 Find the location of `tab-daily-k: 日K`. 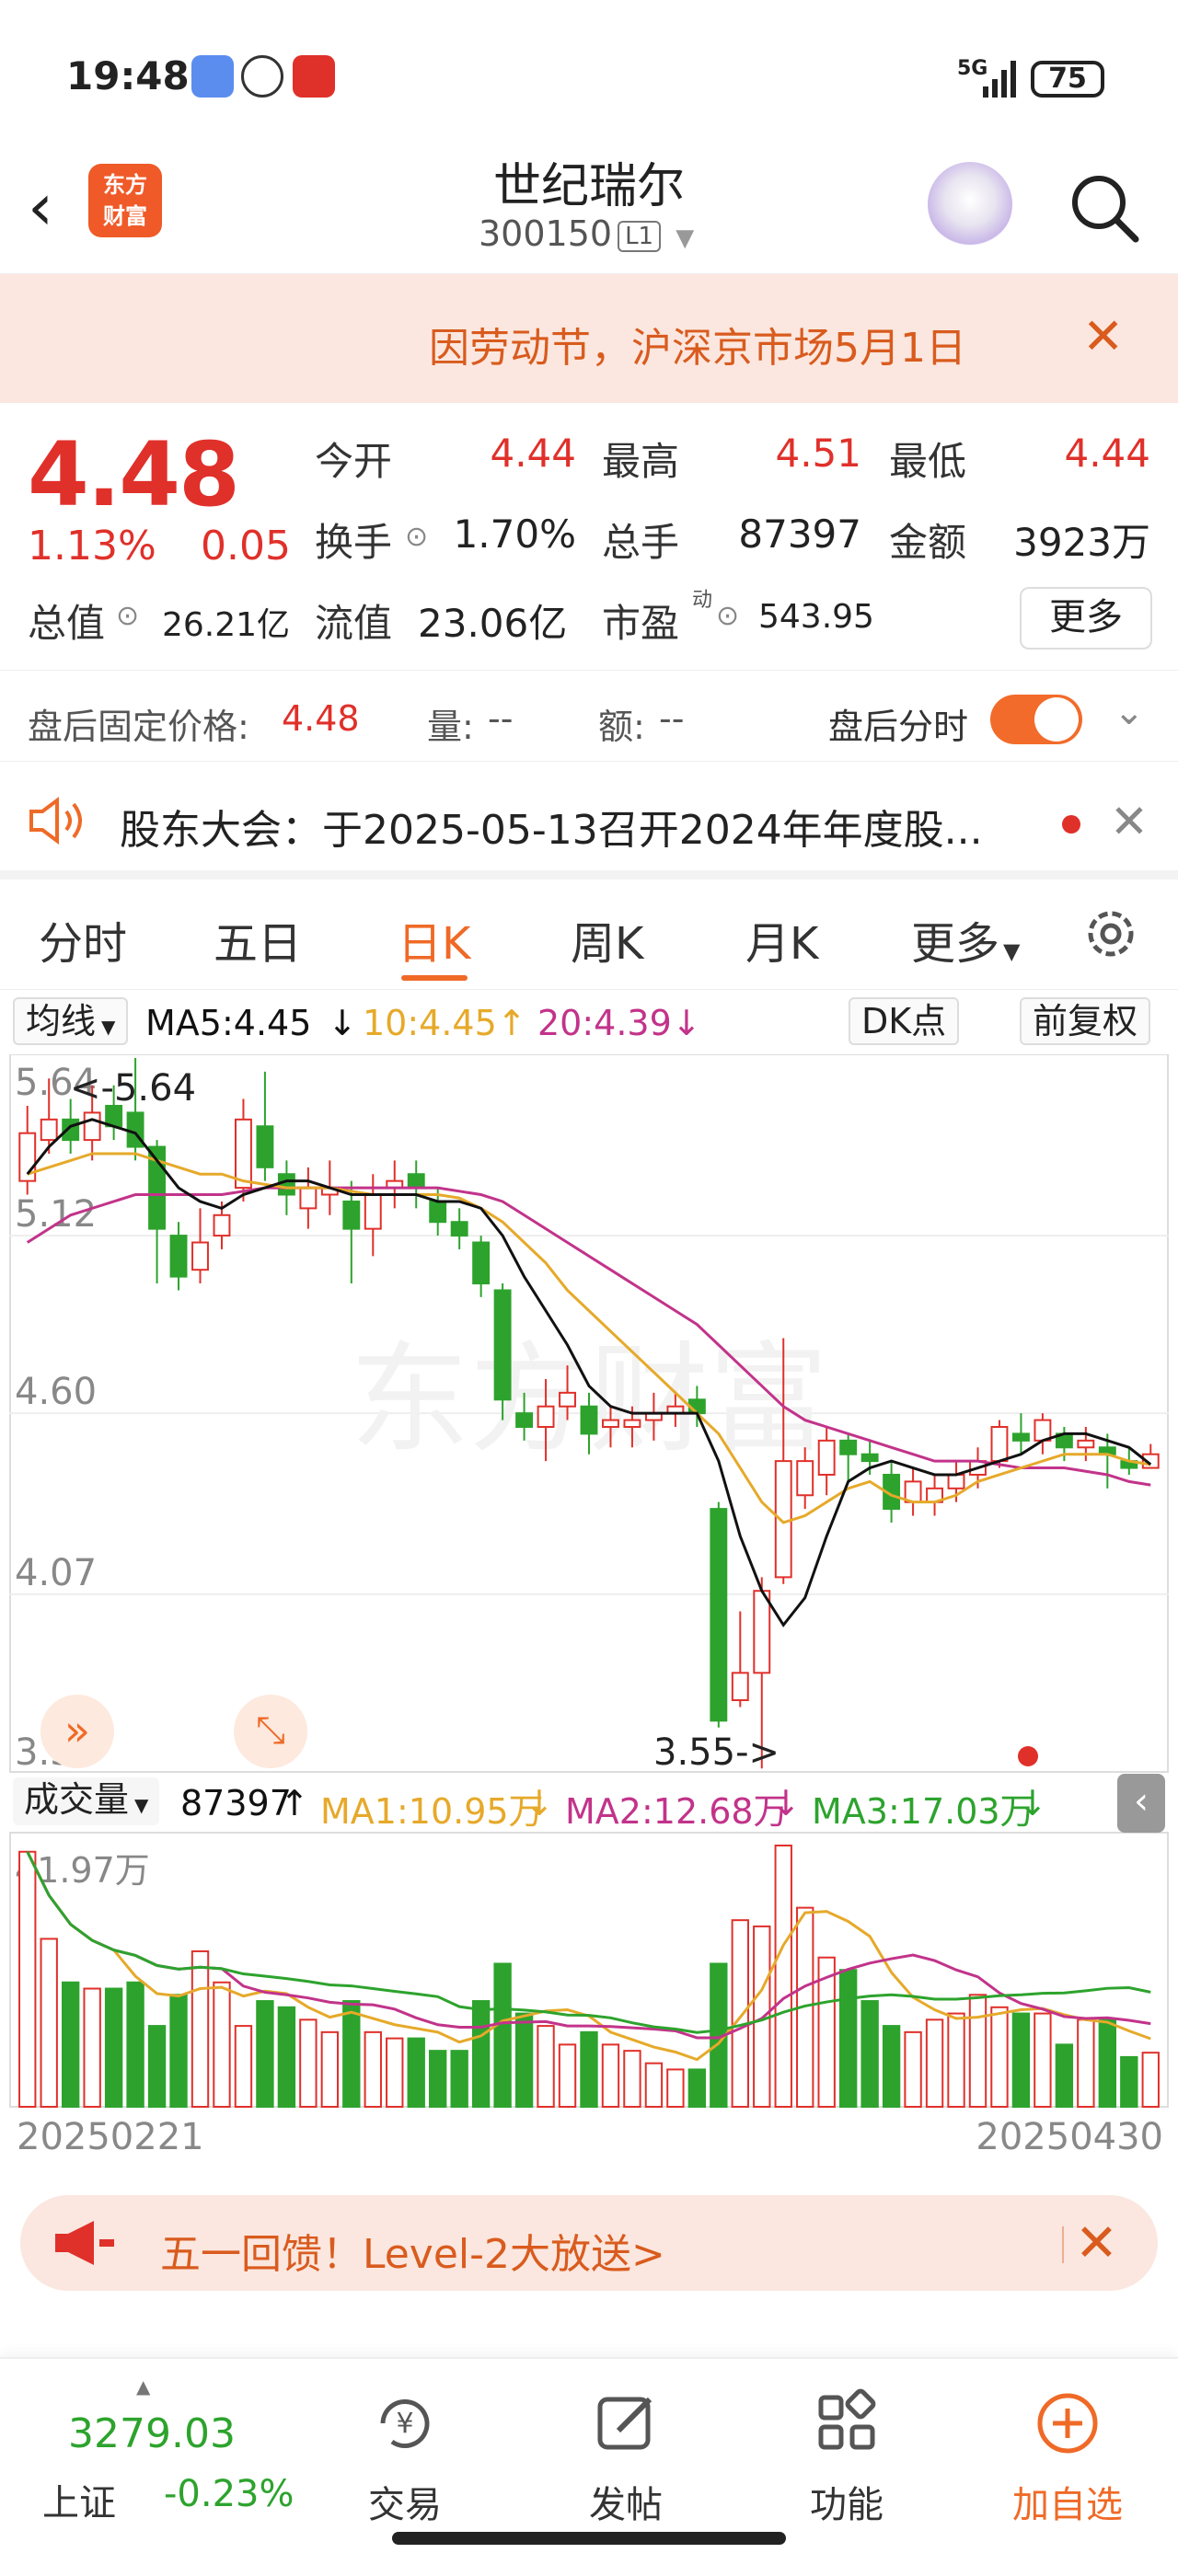

tab-daily-k: 日K is located at coordinates (434, 939).